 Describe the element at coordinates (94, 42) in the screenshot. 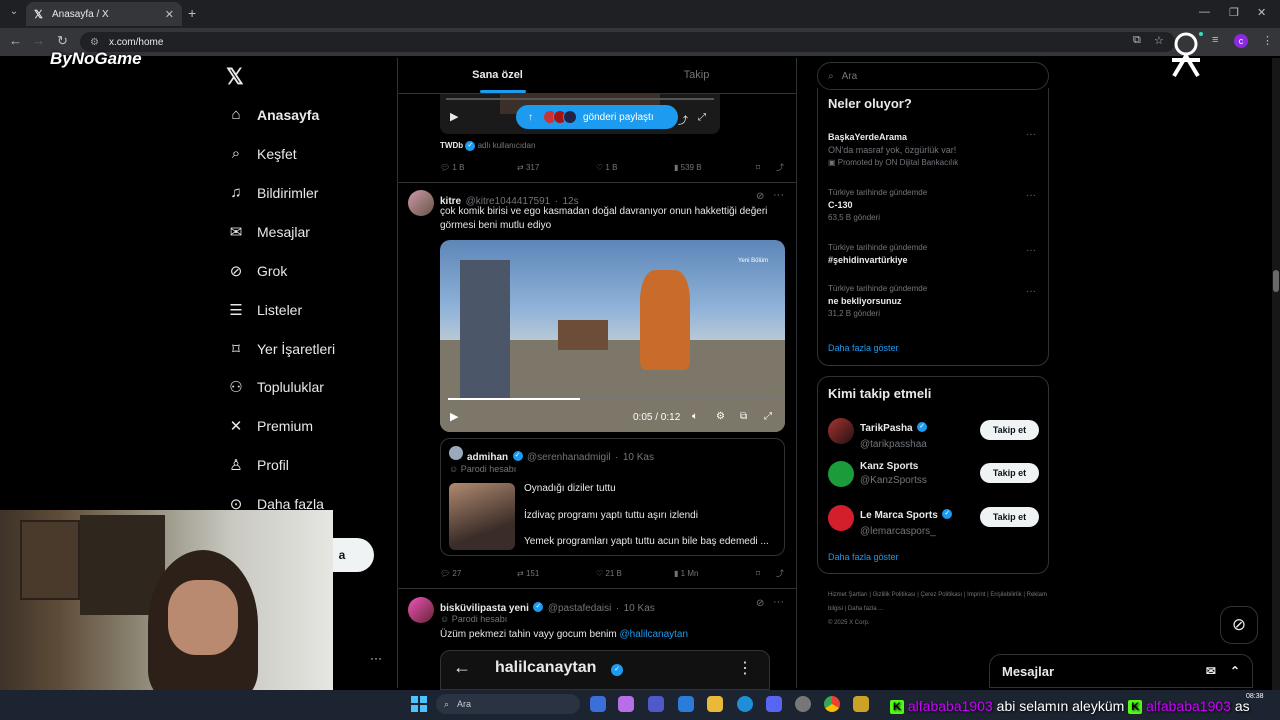

I see `site-info-icon: ⚙` at that location.